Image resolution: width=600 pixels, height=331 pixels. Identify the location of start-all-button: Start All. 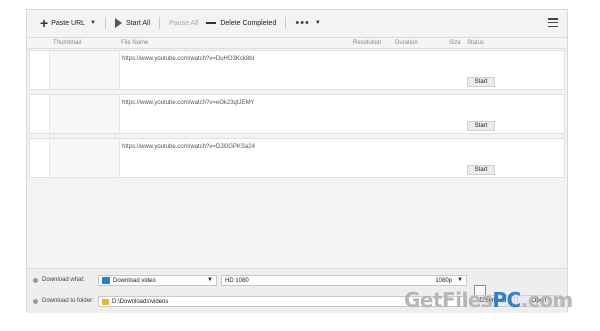
(132, 23).